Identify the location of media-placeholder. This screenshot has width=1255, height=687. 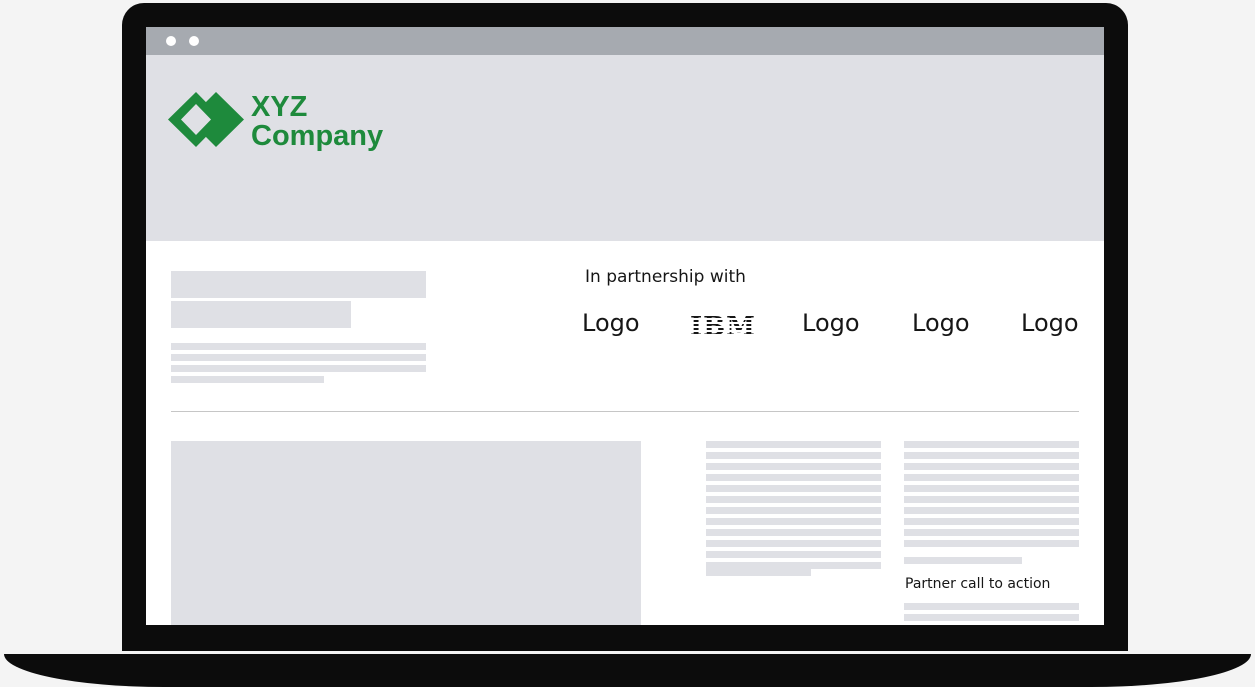
(406, 533).